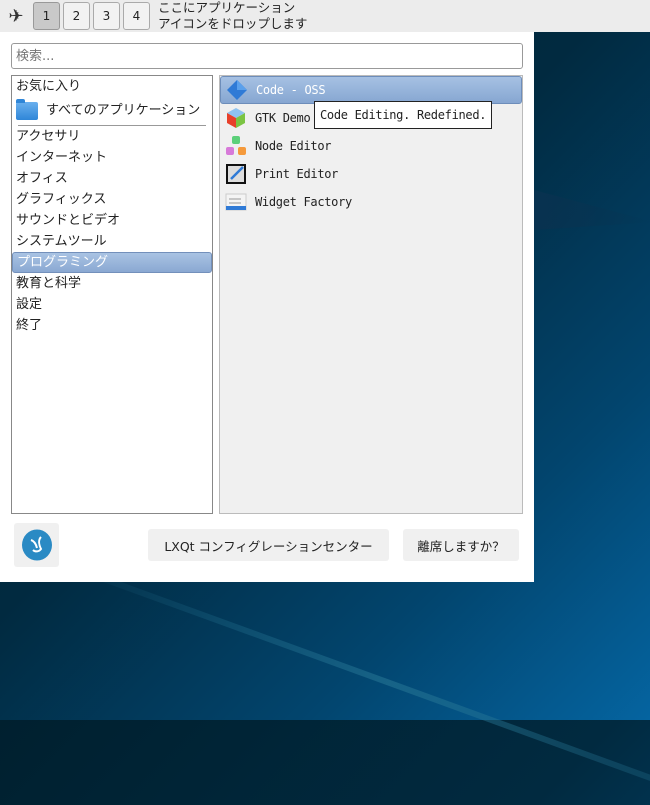 The width and height of the screenshot is (650, 805). I want to click on app-item-node-editor: Node Editor, so click(371, 146).